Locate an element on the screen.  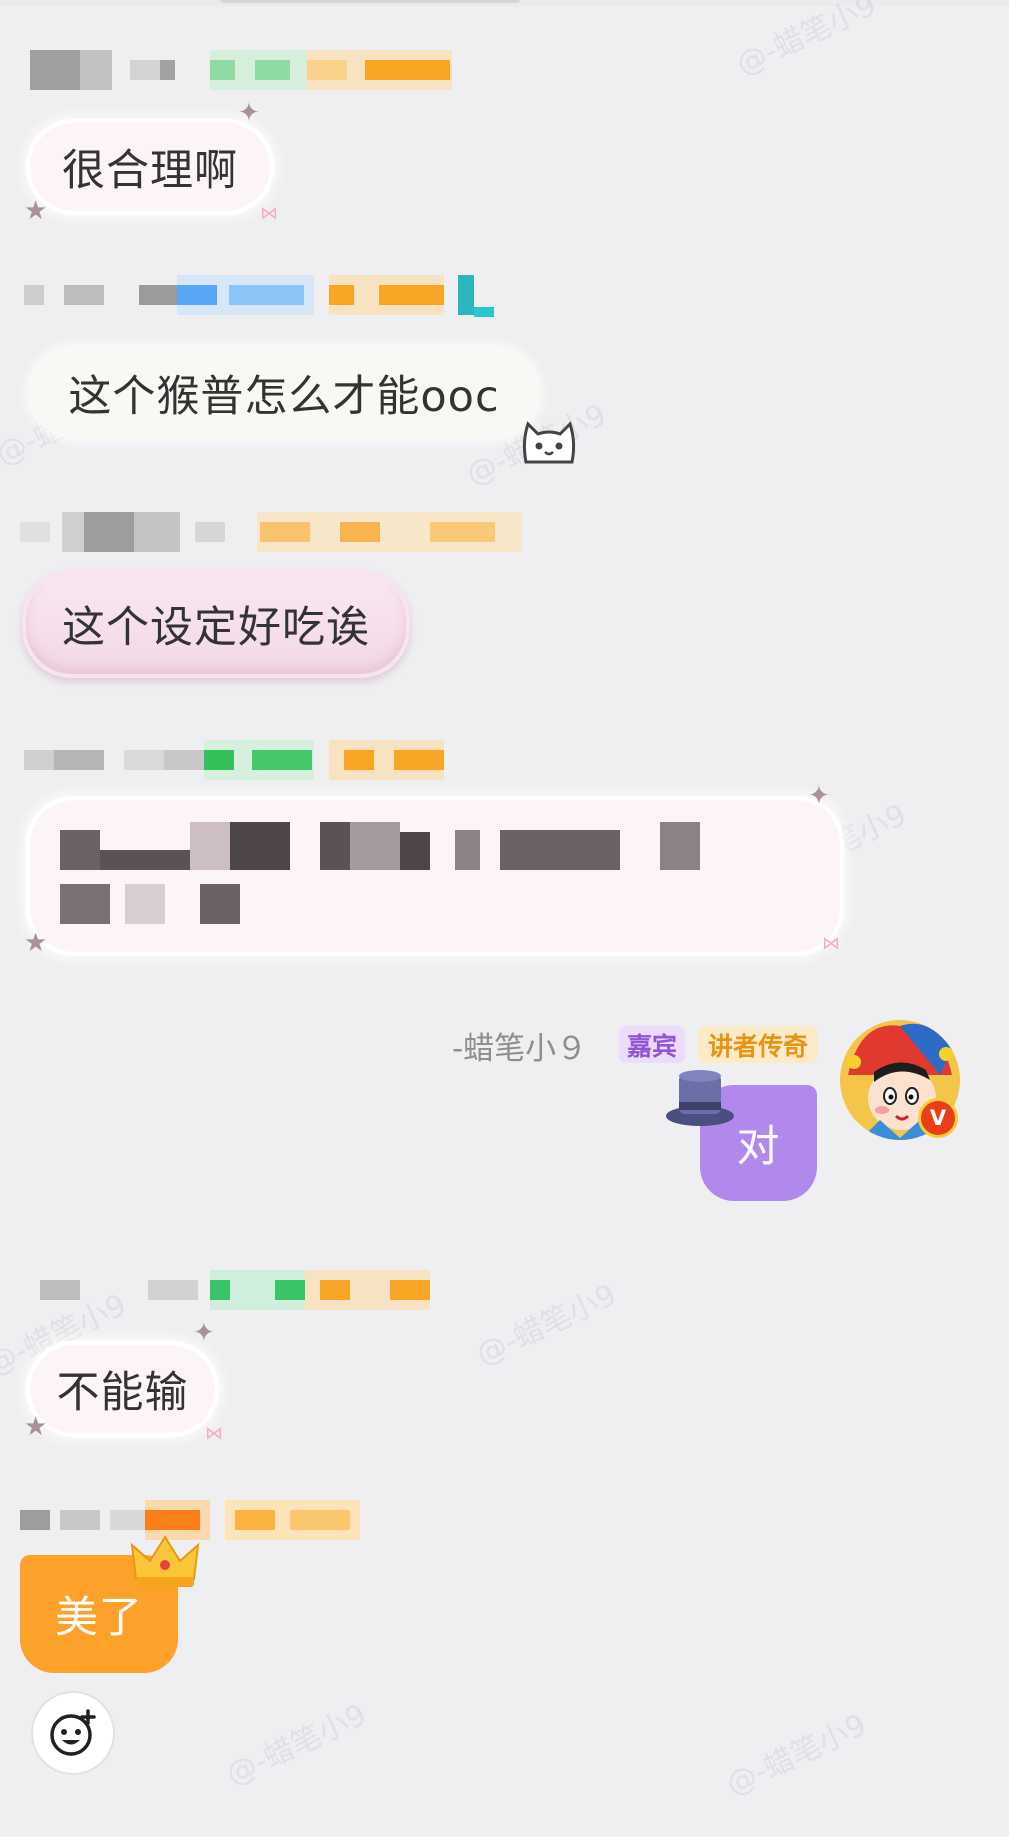
message-bubble: 这个猴普怎么才能ooc is located at coordinates (284, 393).